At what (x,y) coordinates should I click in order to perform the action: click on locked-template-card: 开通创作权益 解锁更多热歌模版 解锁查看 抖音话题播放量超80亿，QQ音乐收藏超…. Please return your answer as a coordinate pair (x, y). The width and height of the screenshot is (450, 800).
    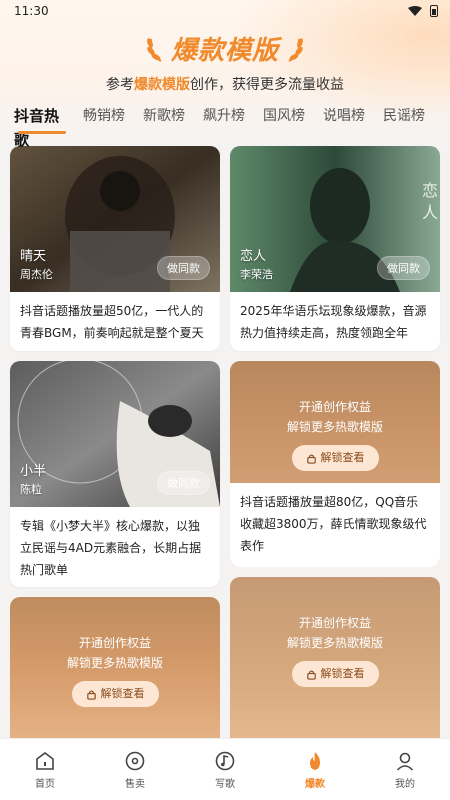
    Looking at the image, I should click on (335, 464).